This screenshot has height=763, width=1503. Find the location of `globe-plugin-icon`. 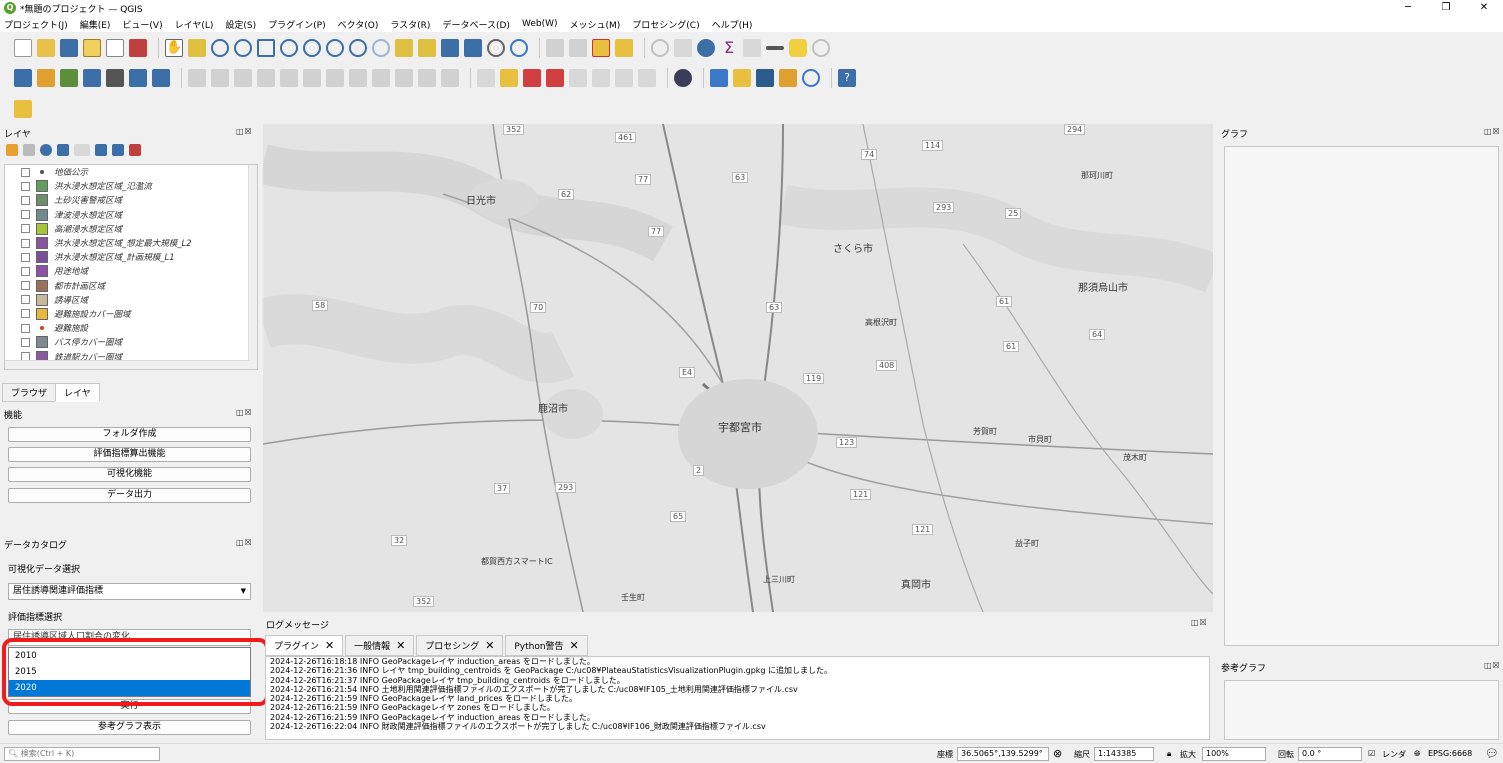

globe-plugin-icon is located at coordinates (683, 78).